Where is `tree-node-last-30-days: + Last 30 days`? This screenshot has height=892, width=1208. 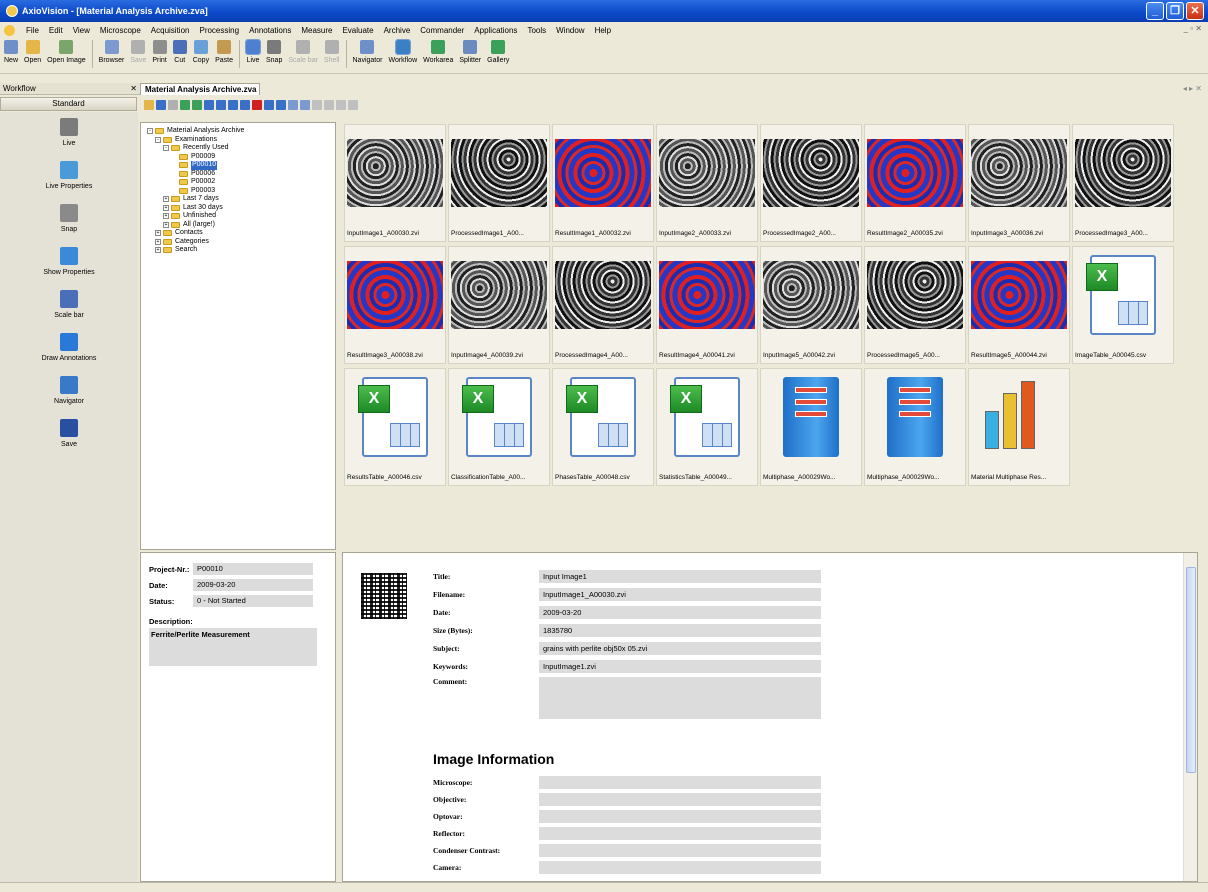
tree-node-last-30-days: + Last 30 days is located at coordinates (238, 208).